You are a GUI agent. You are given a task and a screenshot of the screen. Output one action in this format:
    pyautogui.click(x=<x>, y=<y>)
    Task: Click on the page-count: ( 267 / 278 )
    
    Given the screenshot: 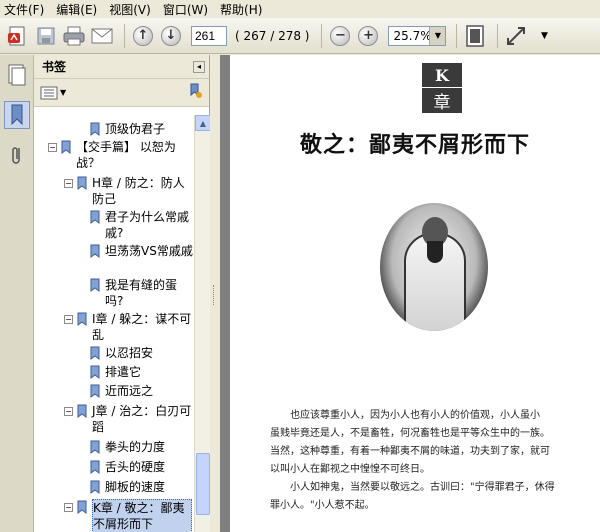 What is the action you would take?
    pyautogui.click(x=272, y=35)
    